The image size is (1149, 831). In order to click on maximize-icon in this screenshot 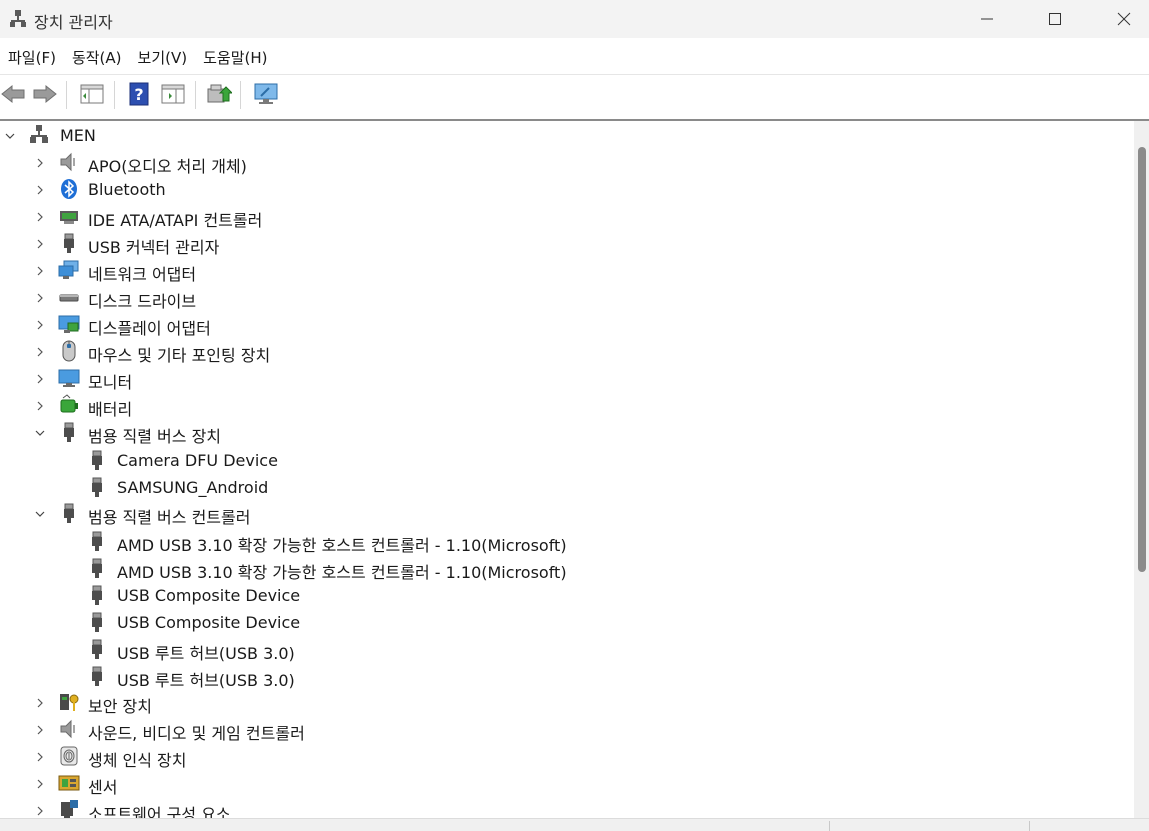, I will do `click(1055, 19)`.